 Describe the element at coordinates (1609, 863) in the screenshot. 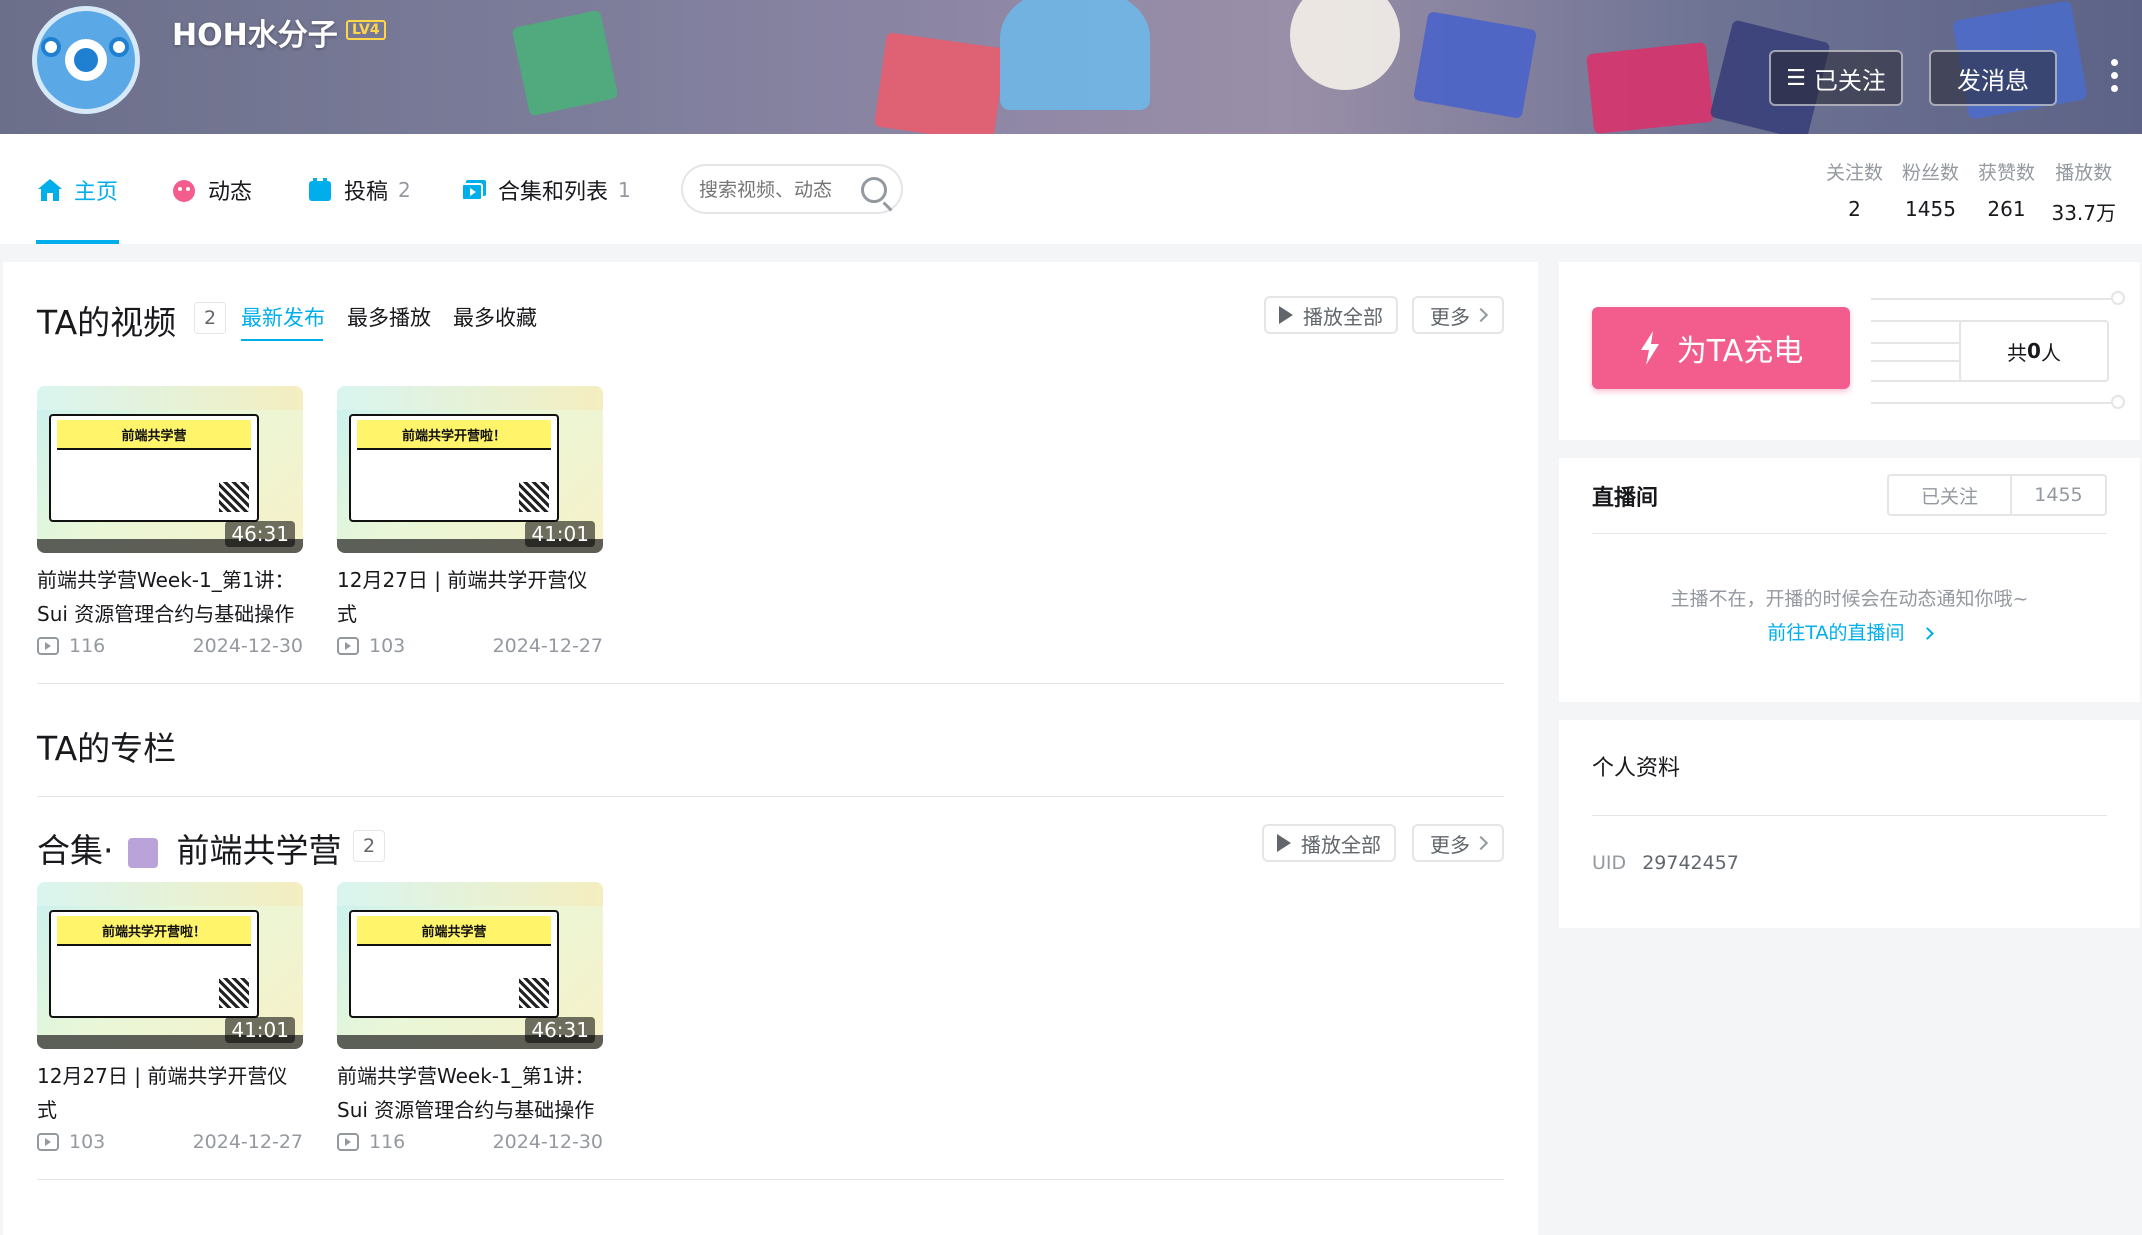

I see `uid-label: UID` at that location.